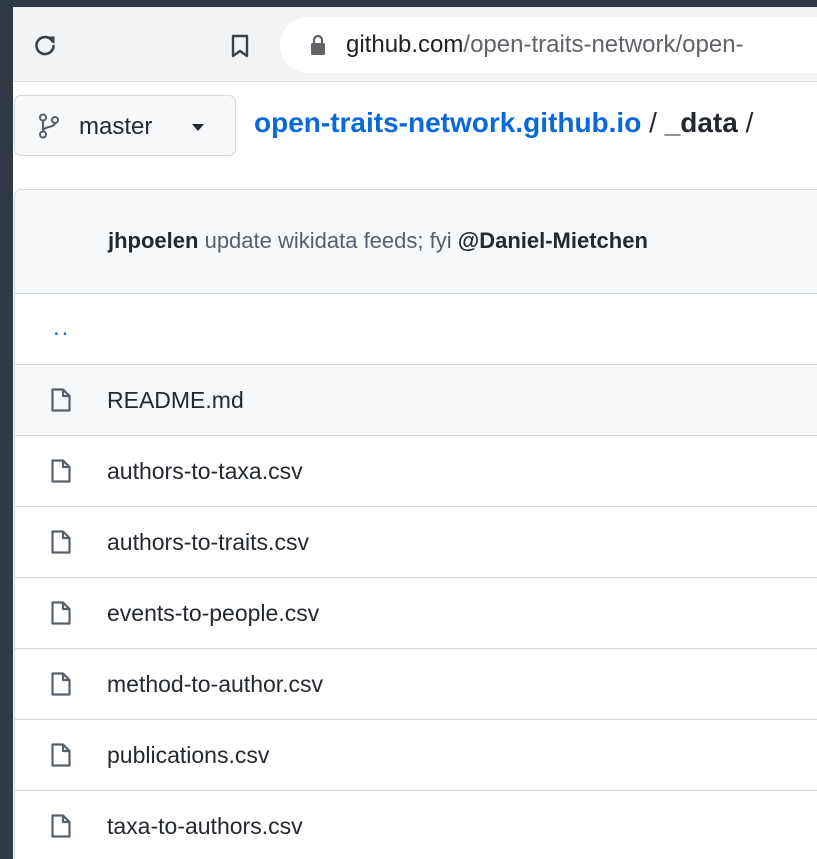 This screenshot has width=817, height=859. I want to click on commit-mention-link: @Daniel-Mietchen, so click(553, 240).